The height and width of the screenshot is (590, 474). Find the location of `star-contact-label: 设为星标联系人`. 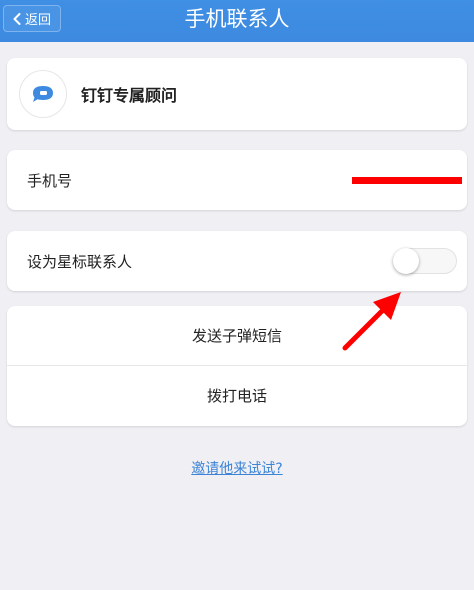

star-contact-label: 设为星标联系人 is located at coordinates (80, 262).